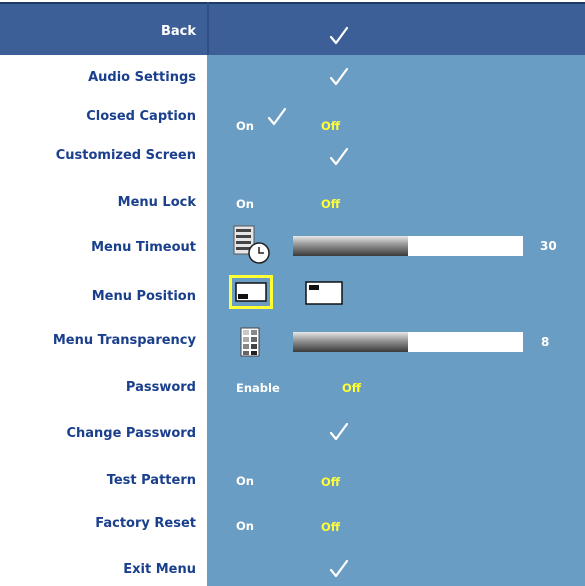 Image resolution: width=585 pixels, height=586 pixels. I want to click on change-password-checkmark-icon, so click(339, 432).